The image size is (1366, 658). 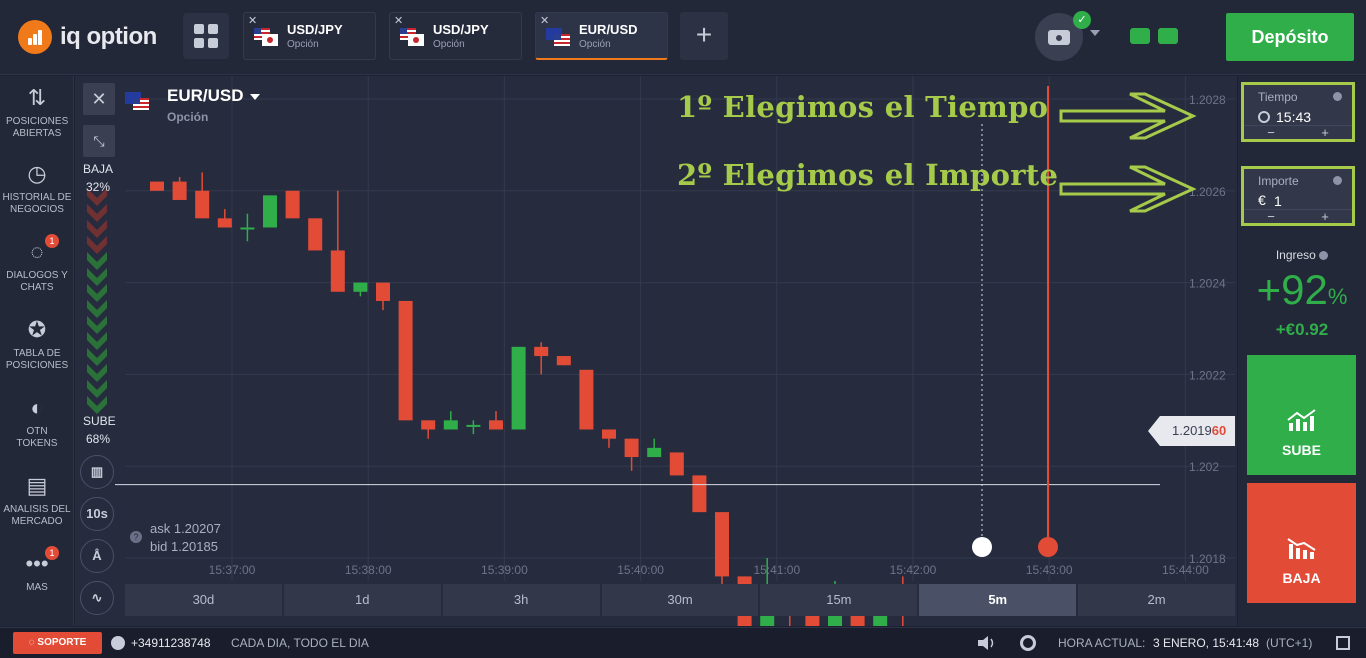 I want to click on screenshot-button: ✓, so click(x=1063, y=36).